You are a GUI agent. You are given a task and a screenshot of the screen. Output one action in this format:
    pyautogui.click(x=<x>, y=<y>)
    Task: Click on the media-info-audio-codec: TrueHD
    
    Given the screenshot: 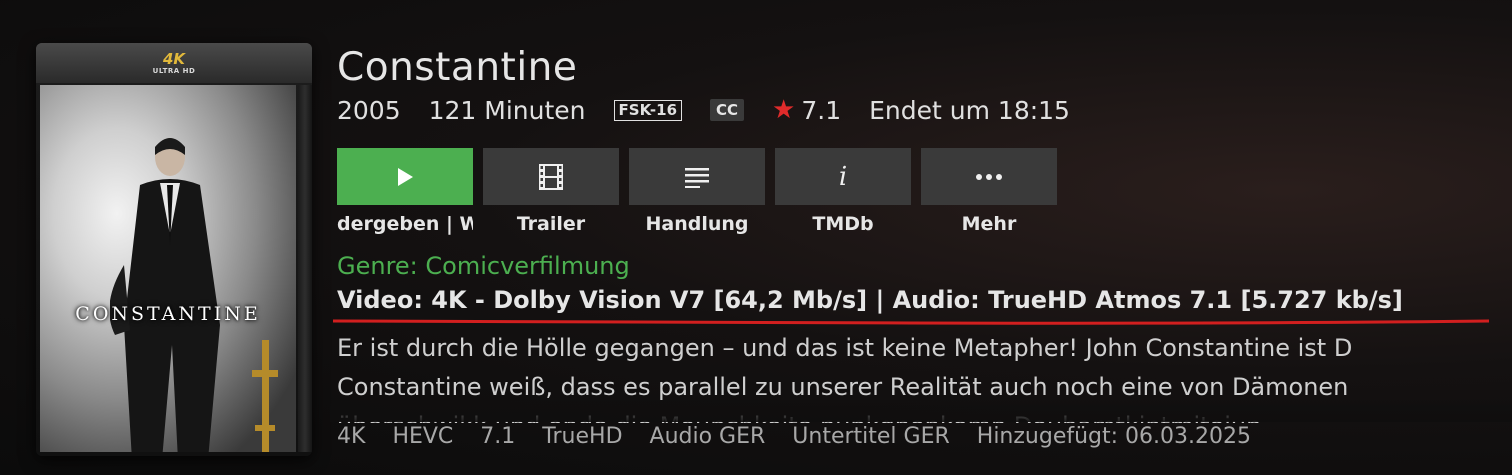 What is the action you would take?
    pyautogui.click(x=582, y=436)
    